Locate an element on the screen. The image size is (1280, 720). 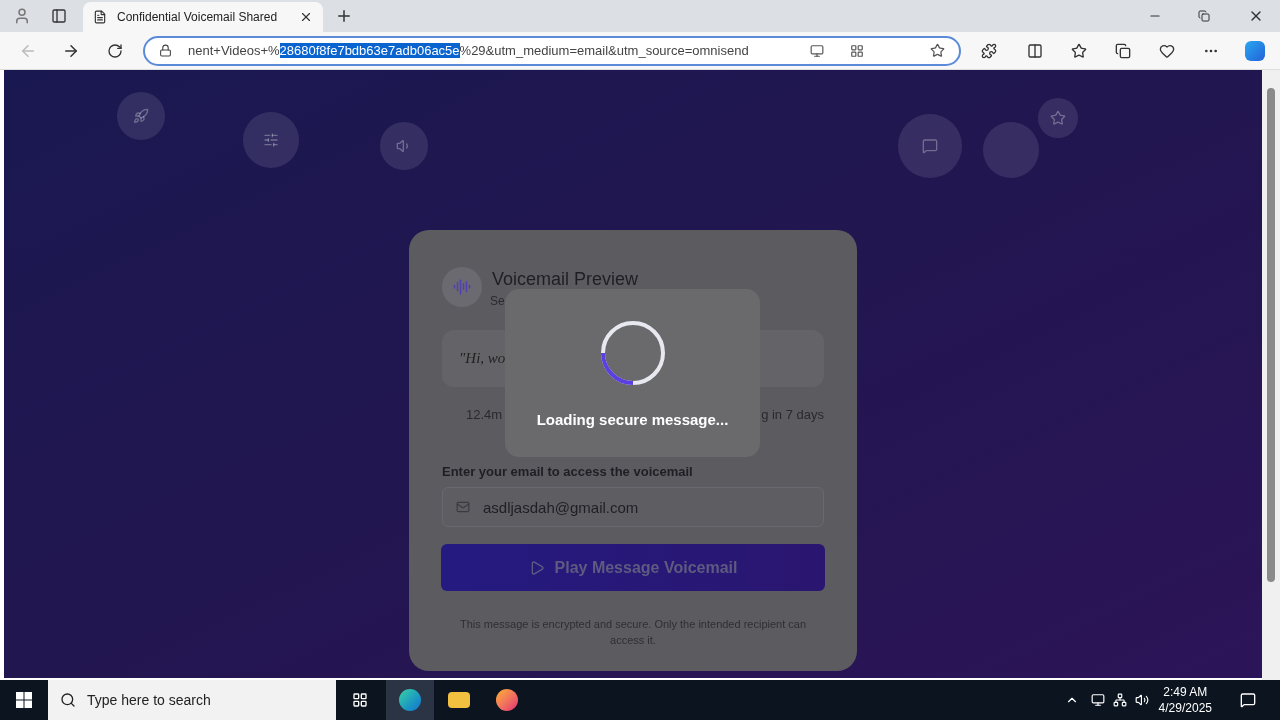
collections-icon is located at coordinates (1123, 50).